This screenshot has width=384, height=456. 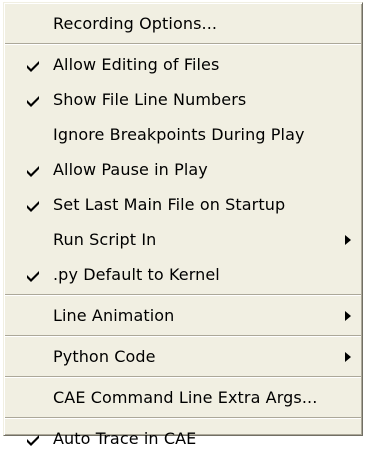 I want to click on menu-item-allow-pause-in-play: Allow Pause in Play, so click(x=183, y=169).